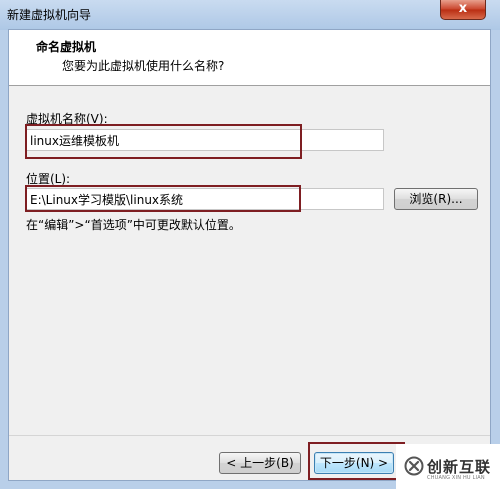 This screenshot has height=489, width=500. Describe the element at coordinates (133, 225) in the screenshot. I see `default-location-hint: 在“编辑”>“首选项”中可更改默认位置。` at that location.